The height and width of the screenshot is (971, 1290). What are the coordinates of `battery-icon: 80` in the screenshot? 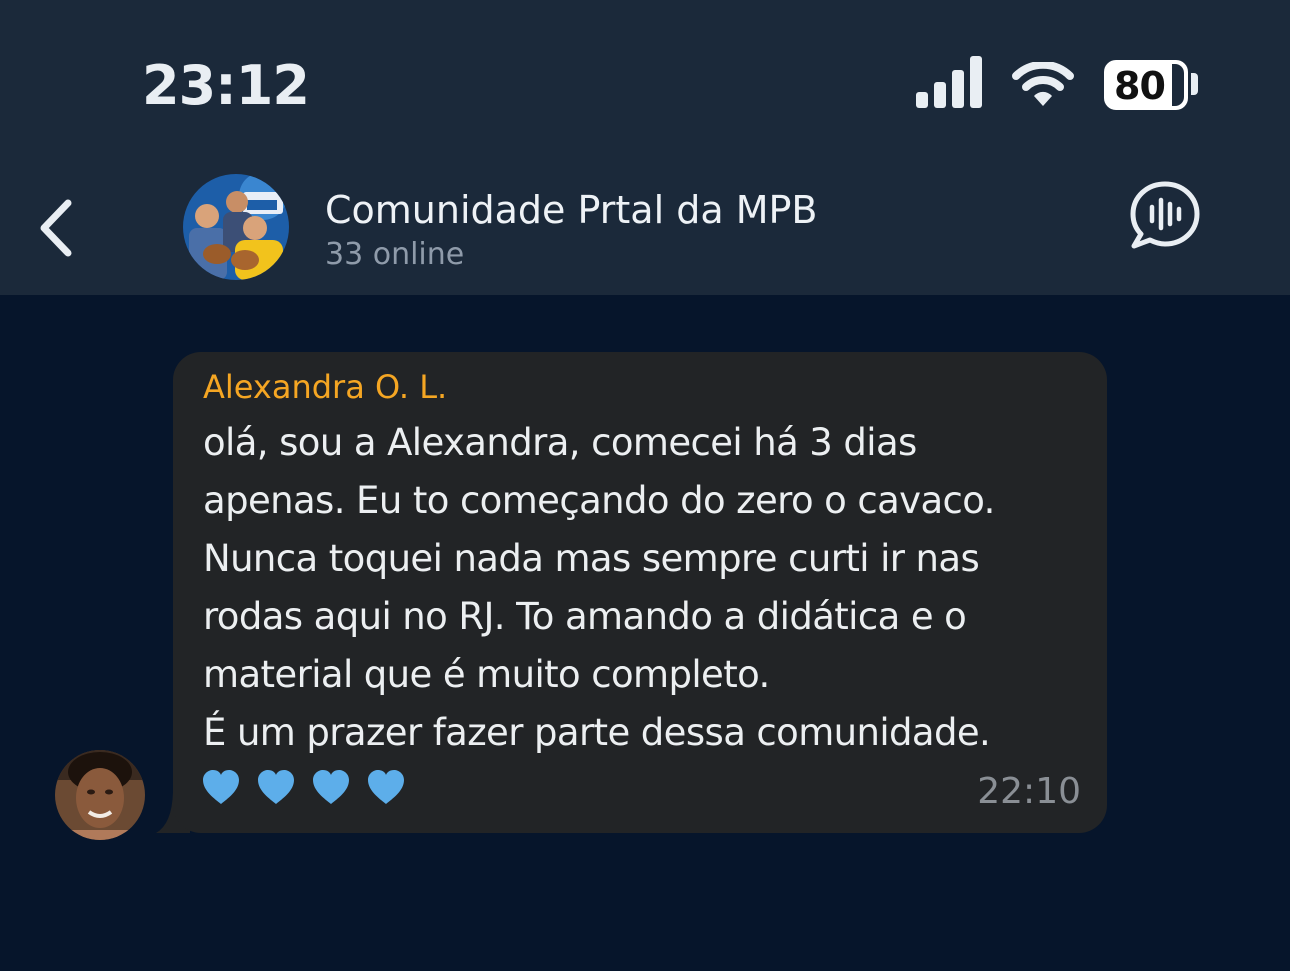 It's located at (1146, 85).